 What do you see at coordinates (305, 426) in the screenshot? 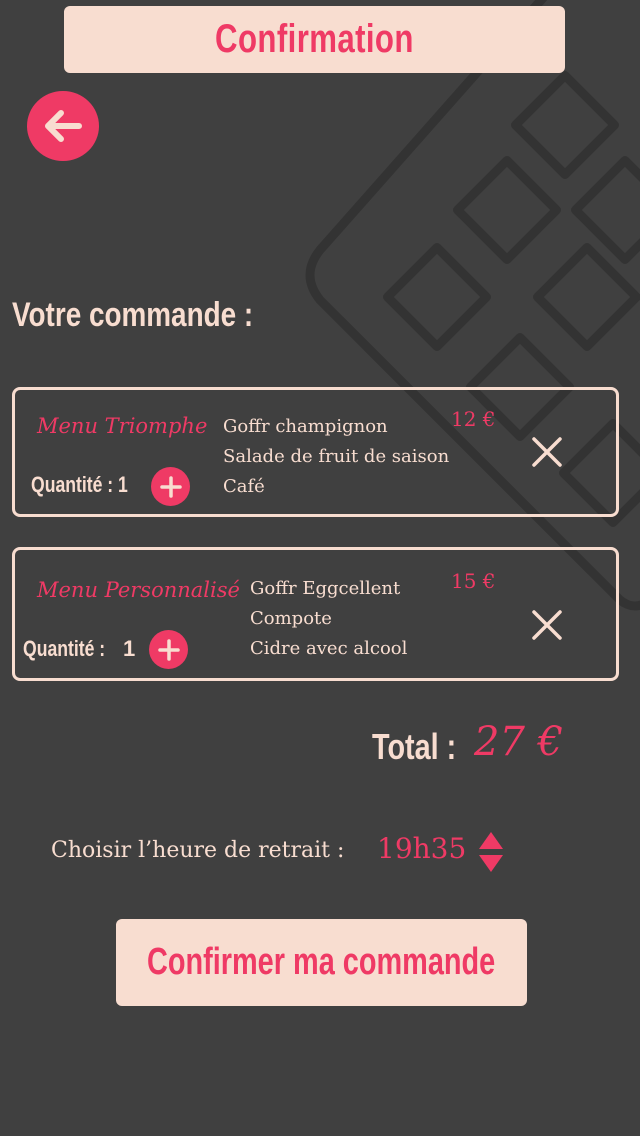
I see `menu-item: Goffr champignon` at bounding box center [305, 426].